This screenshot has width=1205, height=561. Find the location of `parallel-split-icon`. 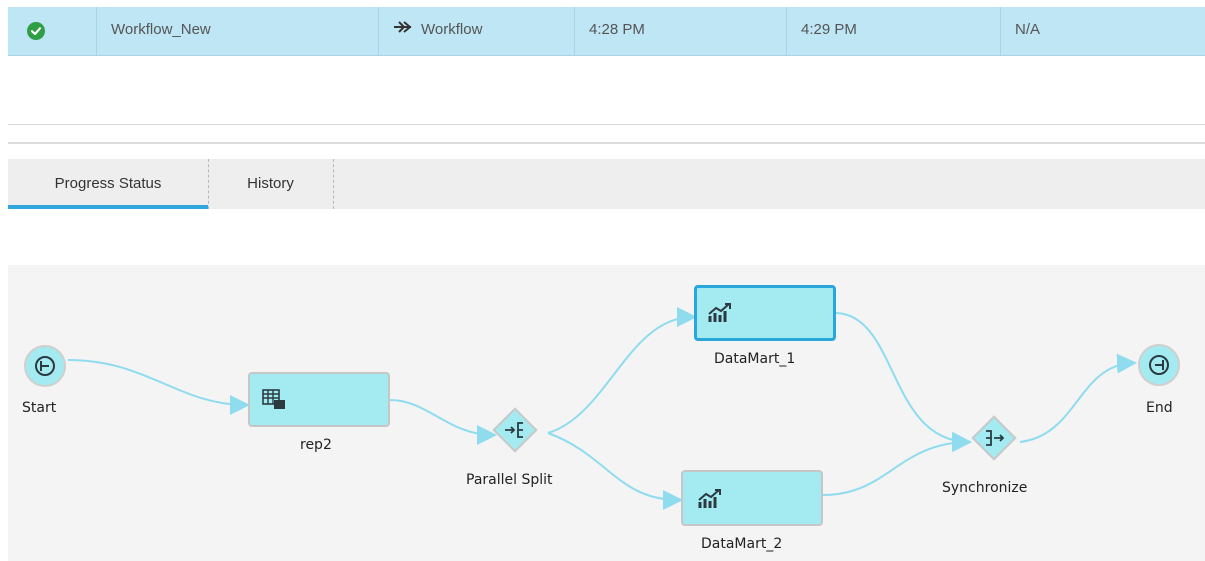

parallel-split-icon is located at coordinates (514, 430).